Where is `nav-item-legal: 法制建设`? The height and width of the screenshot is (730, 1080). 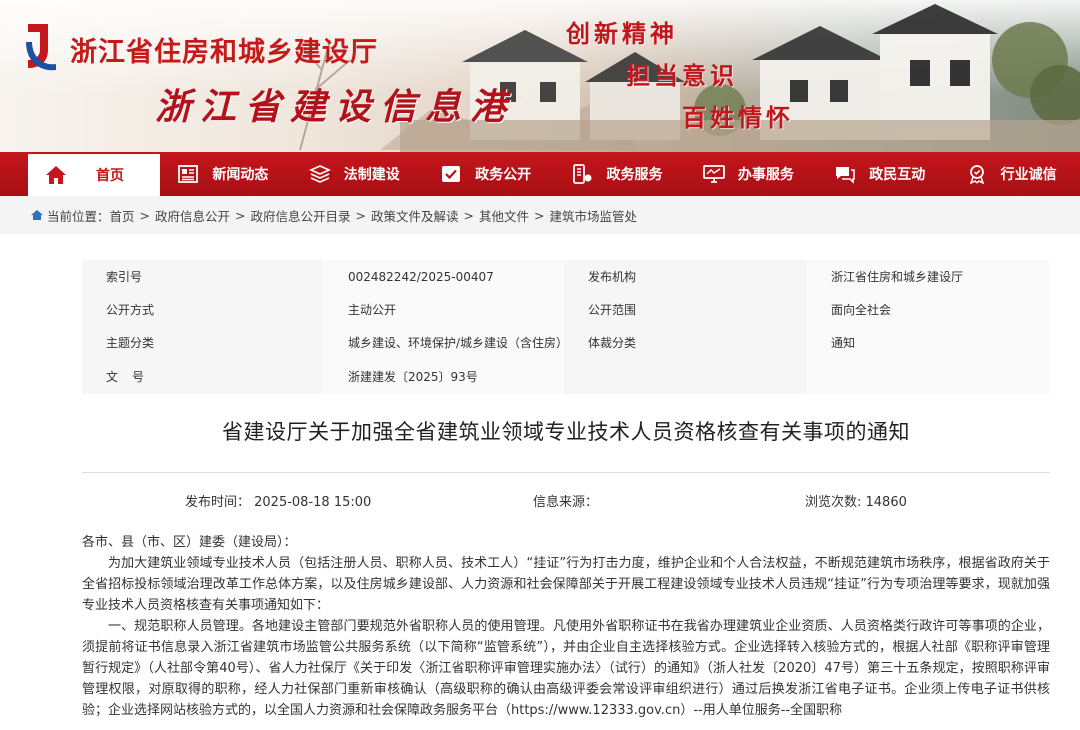 nav-item-legal: 法制建设 is located at coordinates (364, 174).